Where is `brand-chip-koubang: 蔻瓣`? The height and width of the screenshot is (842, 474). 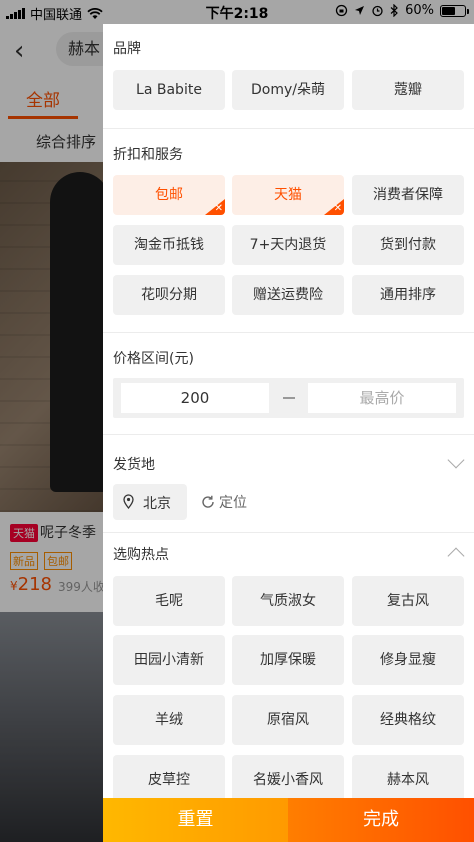
brand-chip-koubang: 蔻瓣 is located at coordinates (408, 90).